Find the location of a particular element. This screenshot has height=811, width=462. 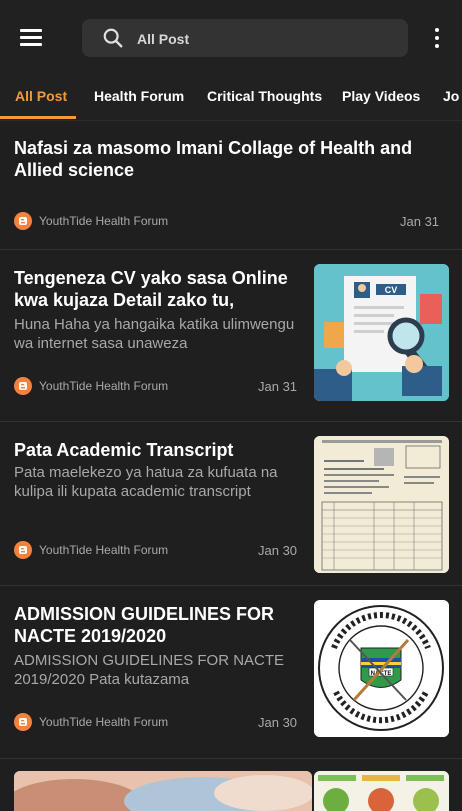

search-input is located at coordinates (262, 39).